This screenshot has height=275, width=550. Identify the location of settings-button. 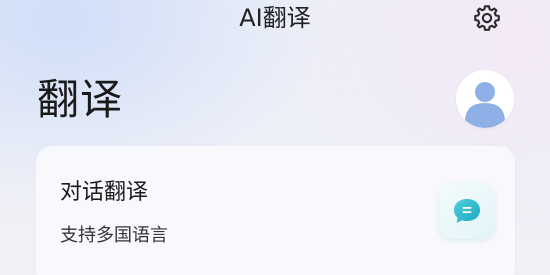
(487, 18).